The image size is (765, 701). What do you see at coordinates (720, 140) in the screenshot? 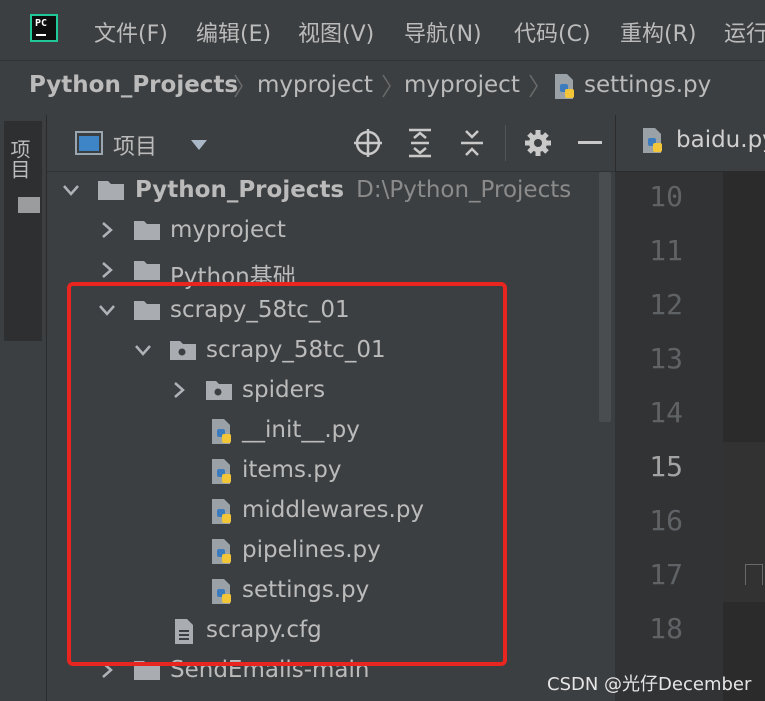
I see `editor-tab-baidu: baidu.py` at bounding box center [720, 140].